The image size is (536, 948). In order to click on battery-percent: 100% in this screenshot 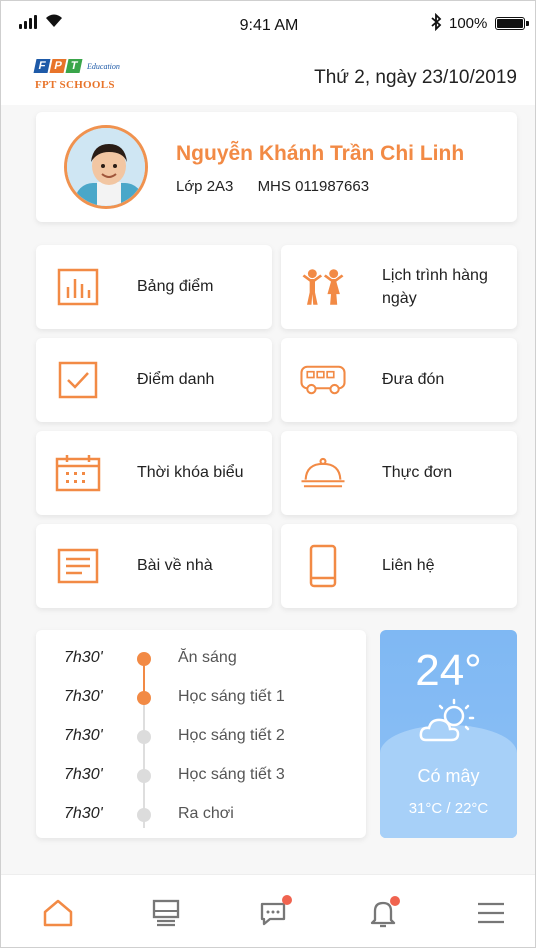, I will do `click(468, 23)`.